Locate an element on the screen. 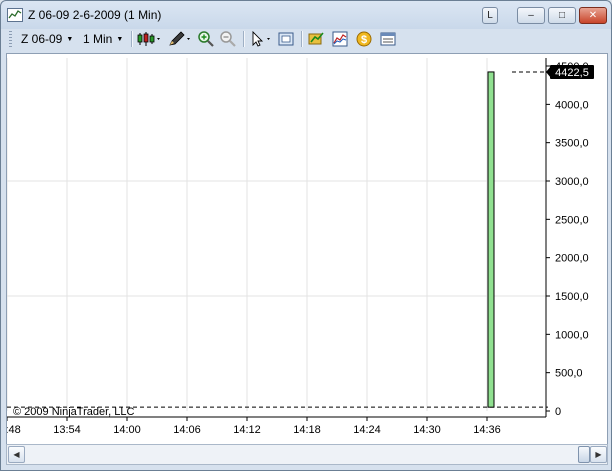 This screenshot has height=471, width=612. scroll-thumb is located at coordinates (584, 454).